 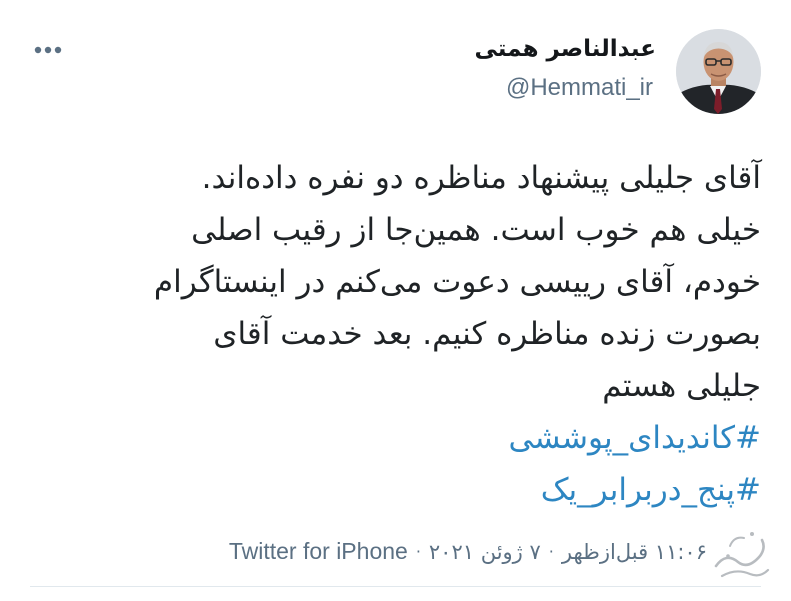 I want to click on divider, so click(x=395, y=586).